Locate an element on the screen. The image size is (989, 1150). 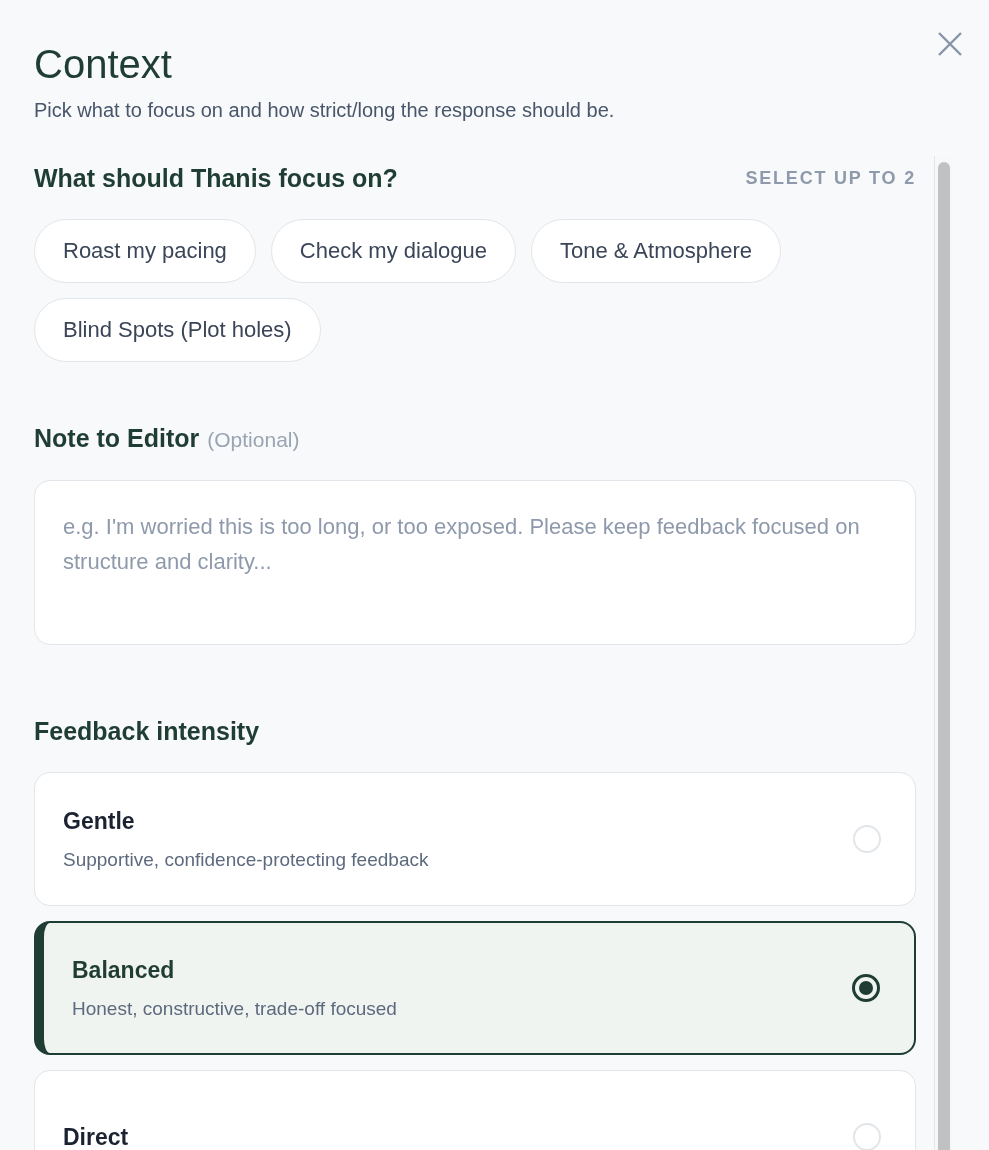
intensity-option: Gentle Supportive, confidence-protecting feedback is located at coordinates (475, 839).